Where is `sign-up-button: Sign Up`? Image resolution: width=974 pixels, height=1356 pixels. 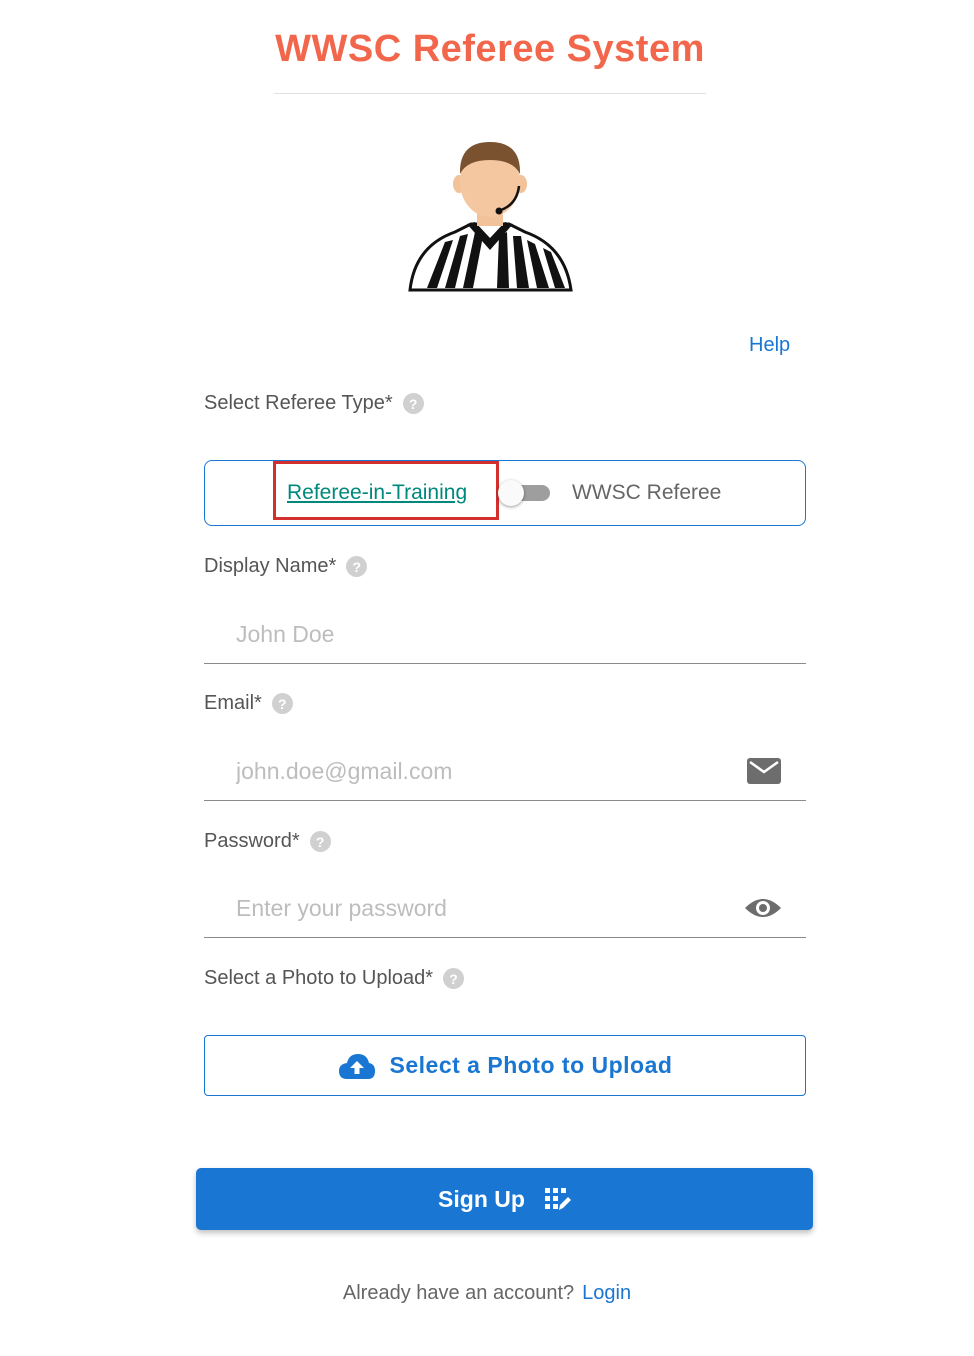 sign-up-button: Sign Up is located at coordinates (504, 1199).